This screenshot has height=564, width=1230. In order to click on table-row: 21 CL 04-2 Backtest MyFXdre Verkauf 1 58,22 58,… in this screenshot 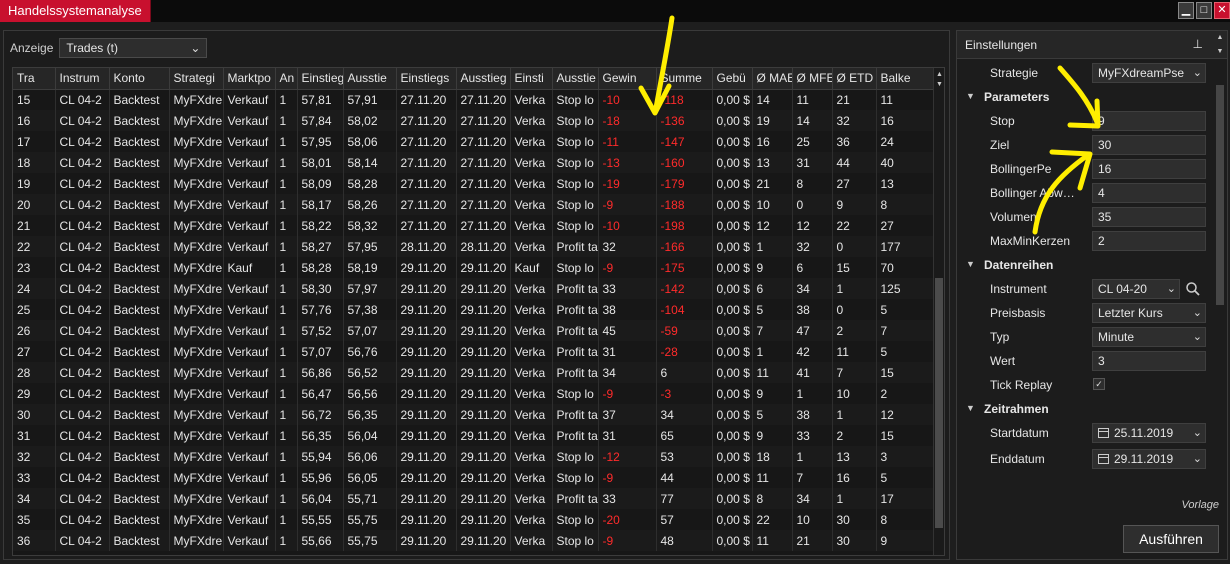, I will do `click(474, 225)`.